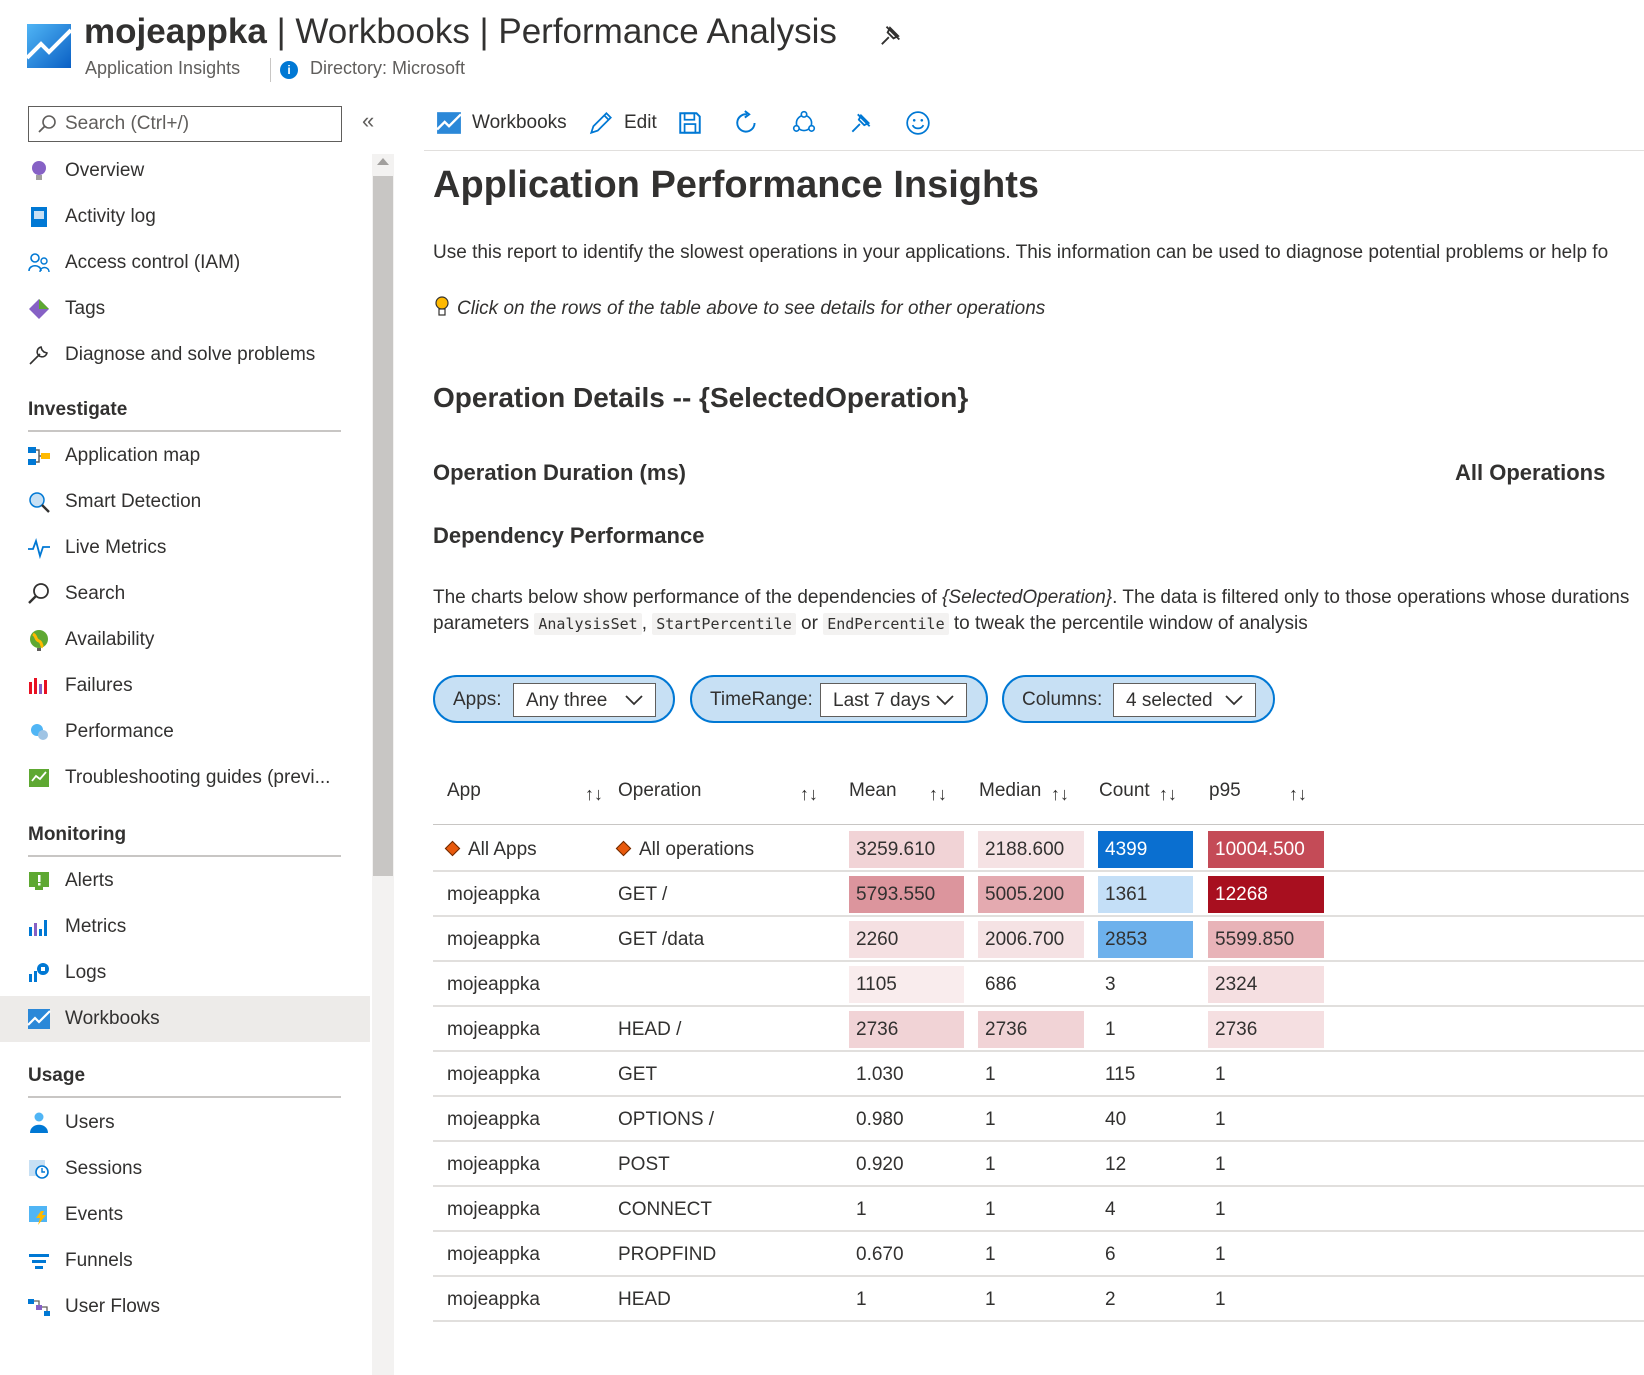 The height and width of the screenshot is (1375, 1644). I want to click on column-header-mean: Mean ↑↓, so click(906, 800).